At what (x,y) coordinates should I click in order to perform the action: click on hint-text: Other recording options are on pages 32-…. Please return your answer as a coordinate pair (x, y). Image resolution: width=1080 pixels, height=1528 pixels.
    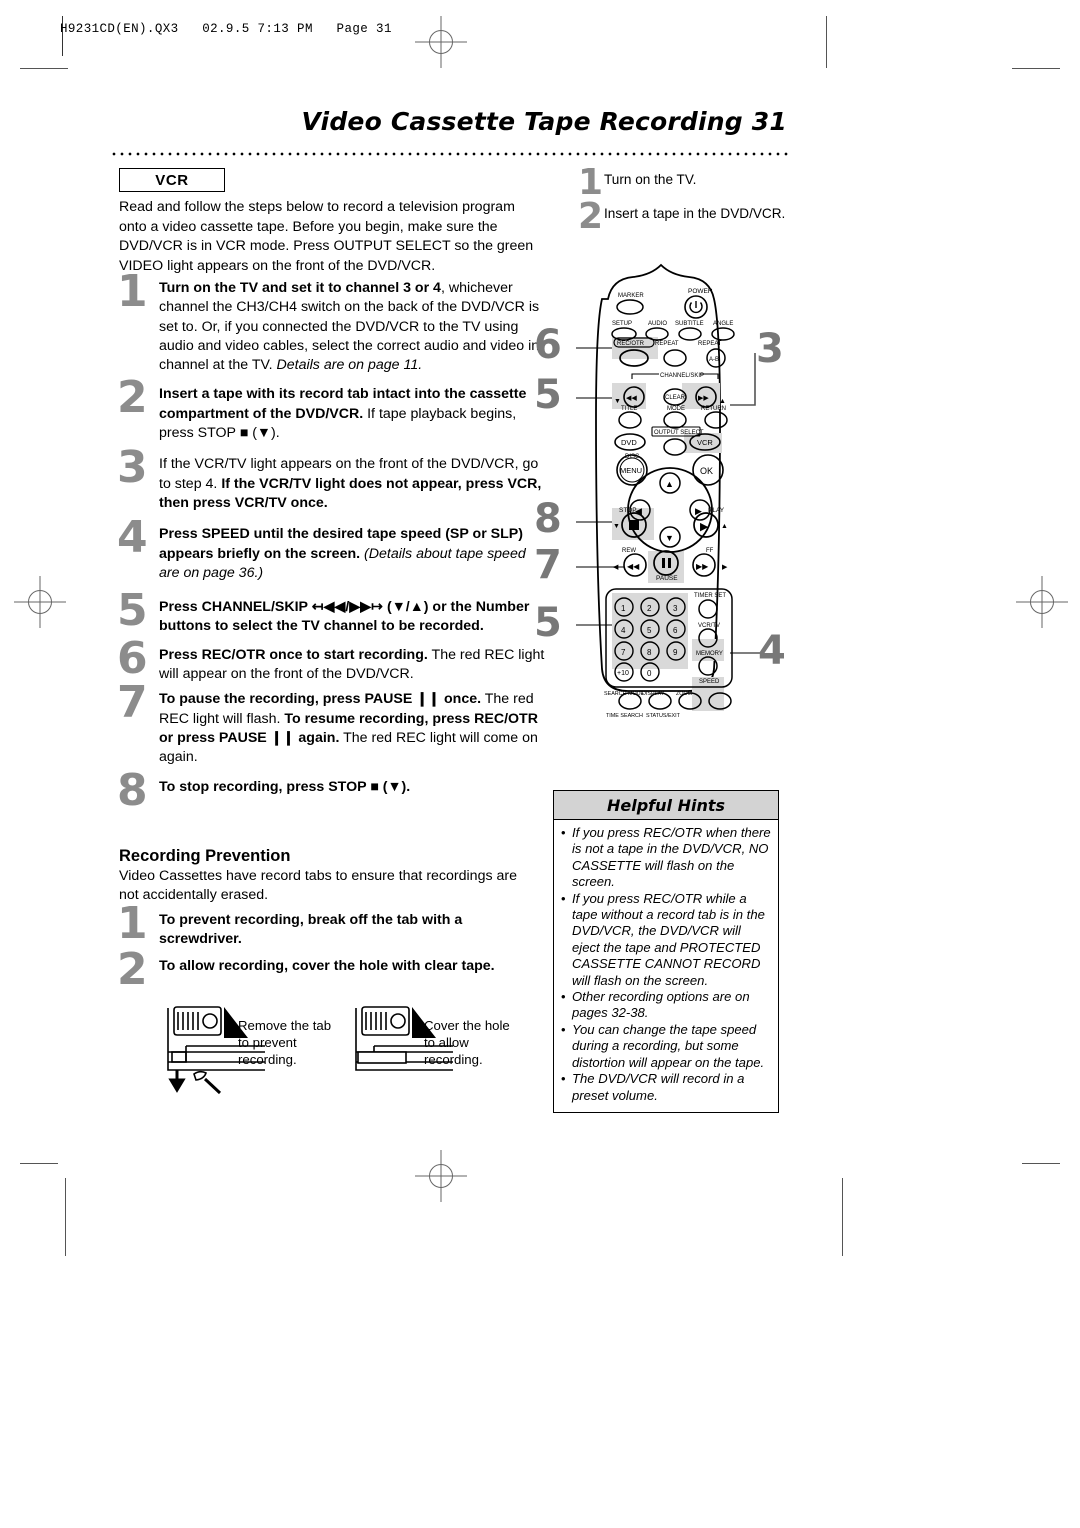
    Looking at the image, I should click on (661, 1005).